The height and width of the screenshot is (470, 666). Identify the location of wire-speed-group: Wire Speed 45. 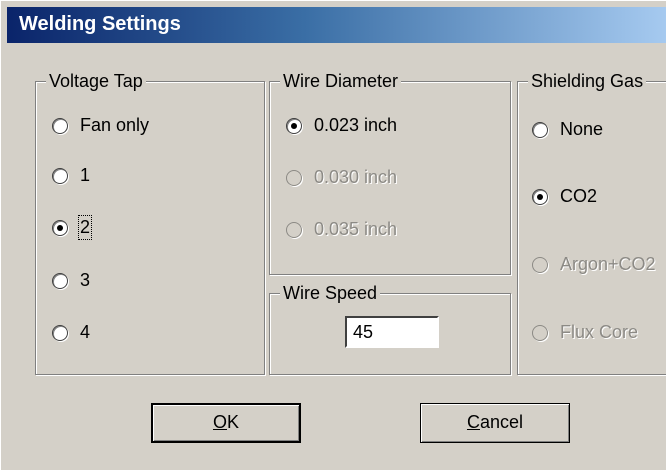
(390, 328).